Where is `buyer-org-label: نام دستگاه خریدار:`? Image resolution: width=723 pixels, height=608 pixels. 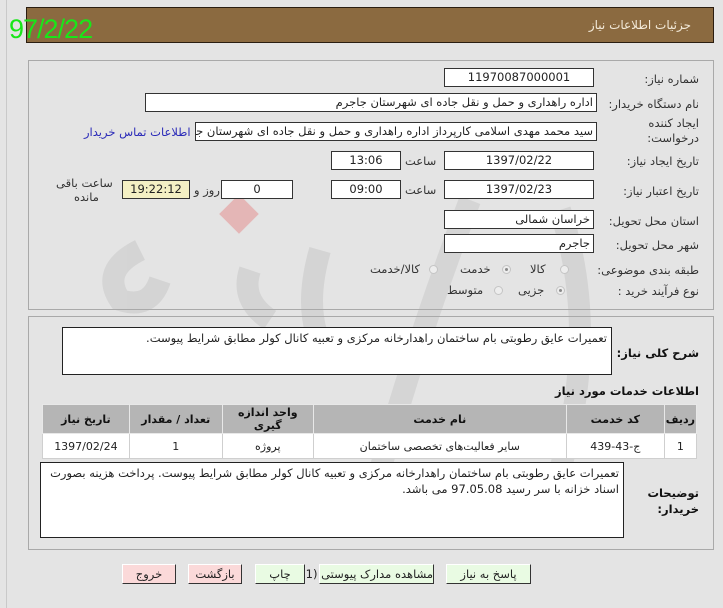
buyer-org-label: نام دستگاه خریدار: is located at coordinates (653, 104).